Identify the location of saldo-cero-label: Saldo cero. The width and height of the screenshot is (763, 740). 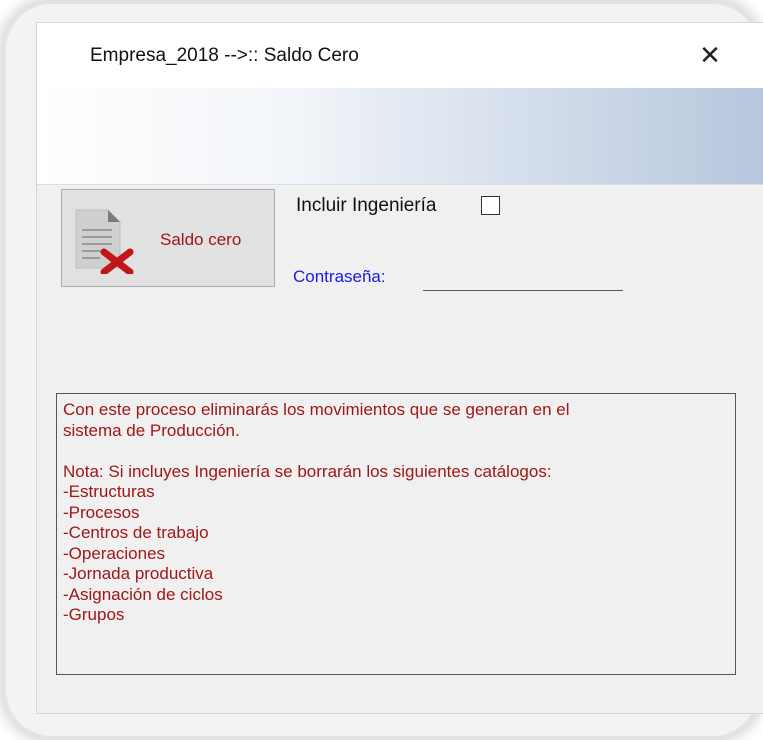
(201, 239).